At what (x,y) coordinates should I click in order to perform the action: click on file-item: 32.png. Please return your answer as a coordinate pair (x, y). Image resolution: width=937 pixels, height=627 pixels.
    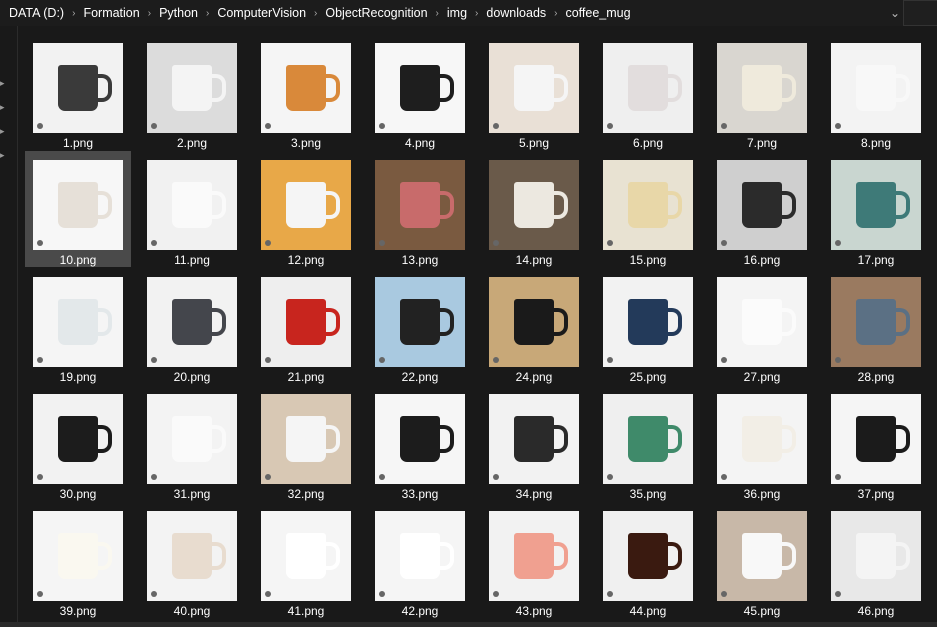
    Looking at the image, I should click on (306, 443).